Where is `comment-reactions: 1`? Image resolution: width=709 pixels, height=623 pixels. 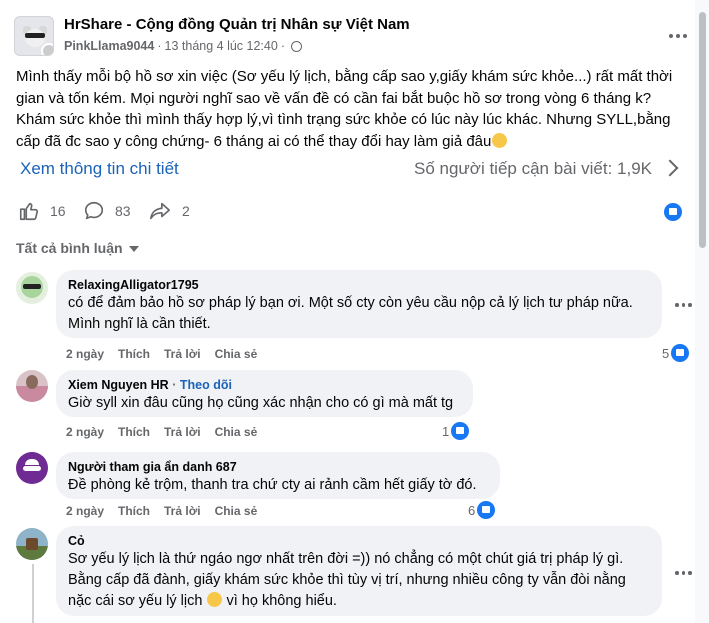
comment-reactions: 1 is located at coordinates (456, 431).